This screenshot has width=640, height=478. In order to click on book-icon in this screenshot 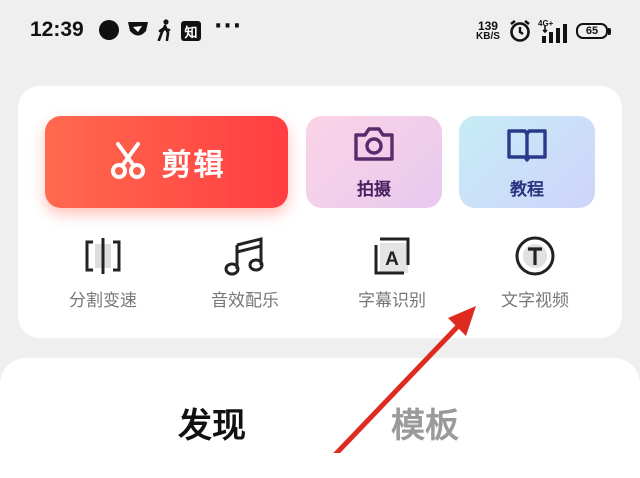, I will do `click(527, 146)`.